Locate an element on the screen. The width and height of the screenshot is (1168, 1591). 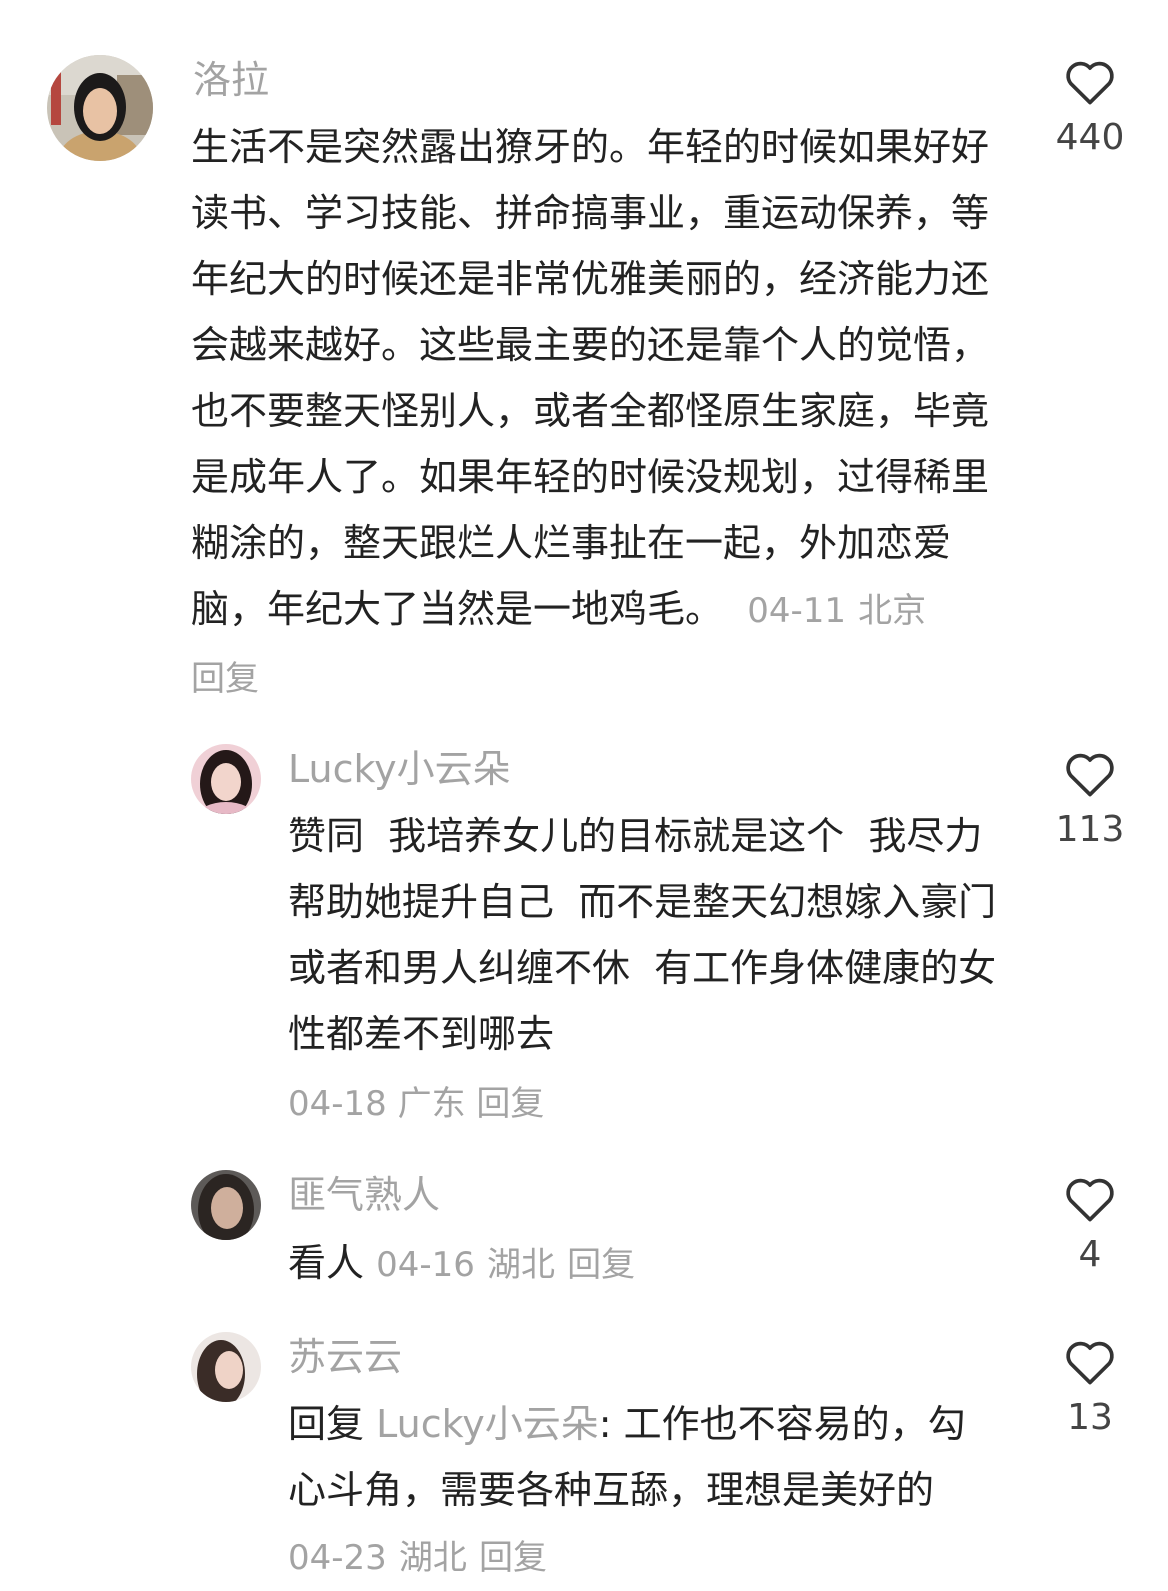
comment-username: 洛拉 is located at coordinates (231, 80).